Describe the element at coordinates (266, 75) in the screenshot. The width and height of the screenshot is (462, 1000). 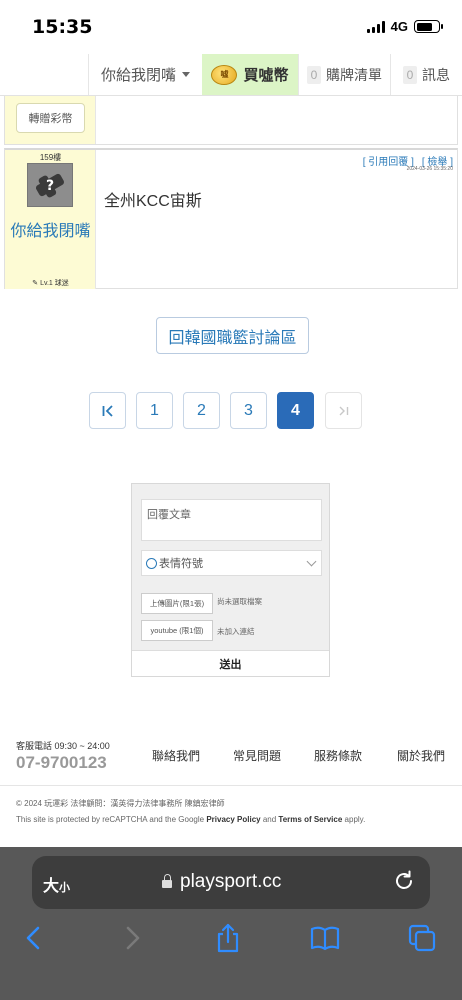
I see `buy-coin-label: 買噓幣` at that location.